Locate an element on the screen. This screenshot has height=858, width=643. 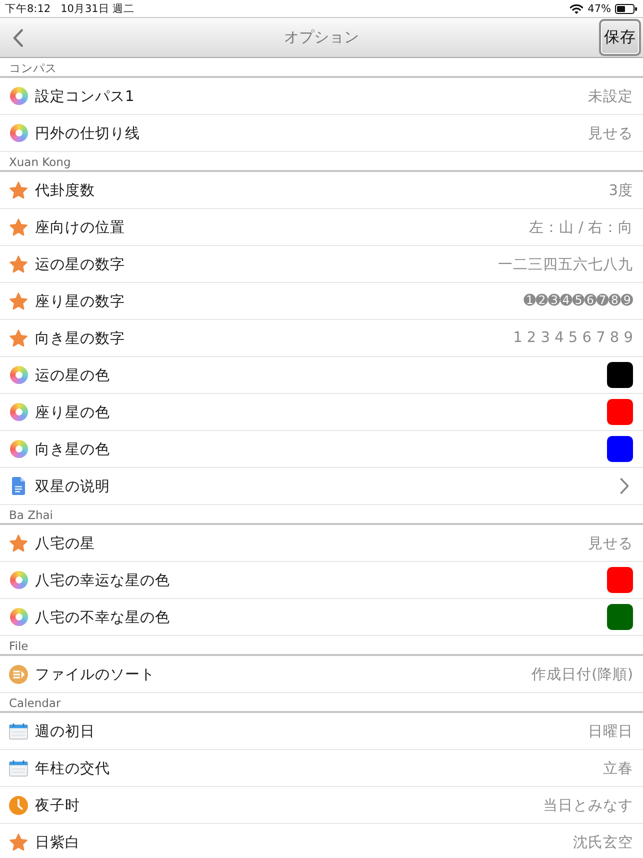
status-time: 下午8:12 is located at coordinates (28, 9).